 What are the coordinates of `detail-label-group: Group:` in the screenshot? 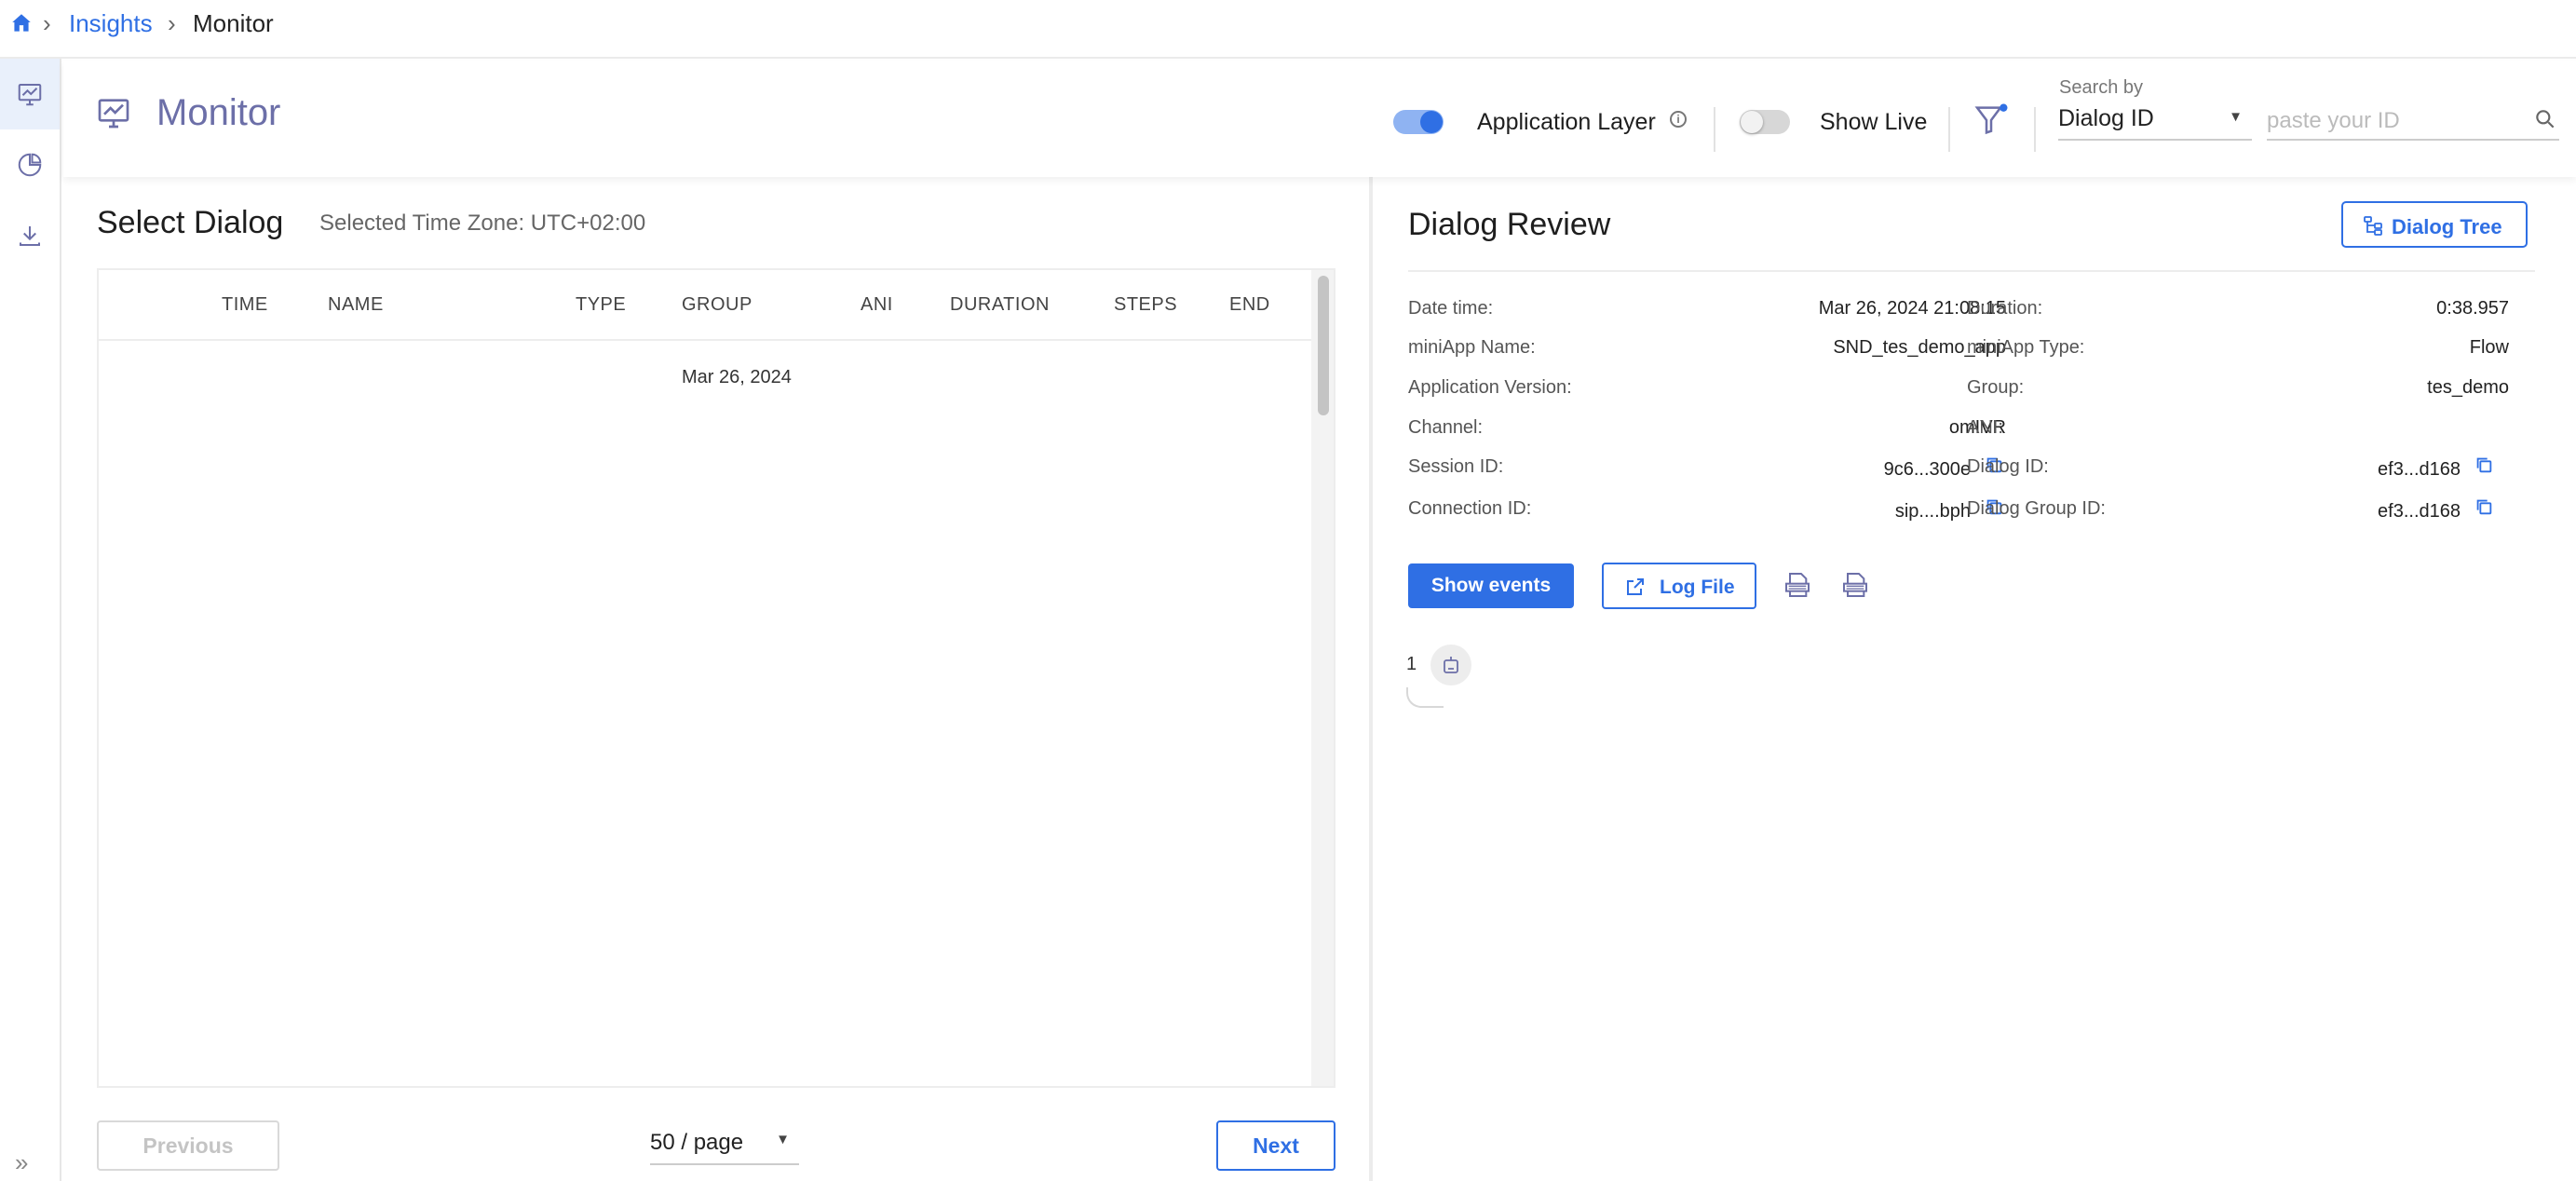 It's located at (1996, 387).